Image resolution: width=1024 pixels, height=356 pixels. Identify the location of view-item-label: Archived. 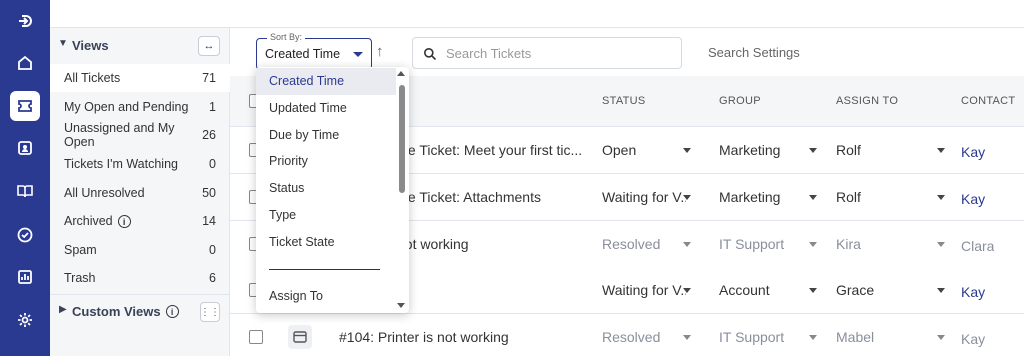
(88, 220).